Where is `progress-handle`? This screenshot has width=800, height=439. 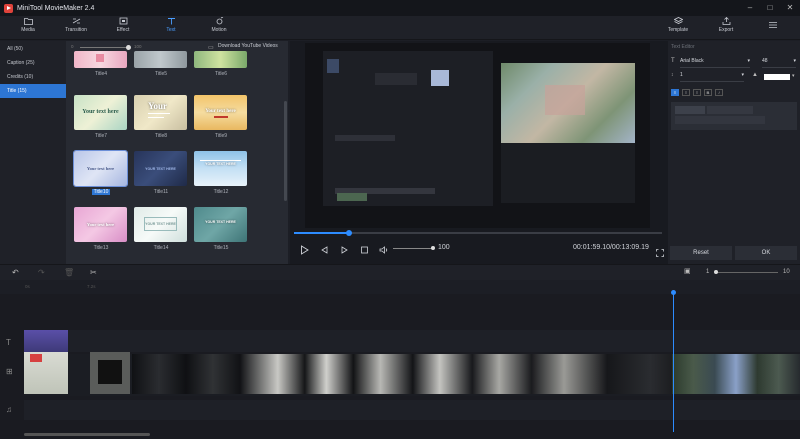
progress-handle is located at coordinates (349, 233).